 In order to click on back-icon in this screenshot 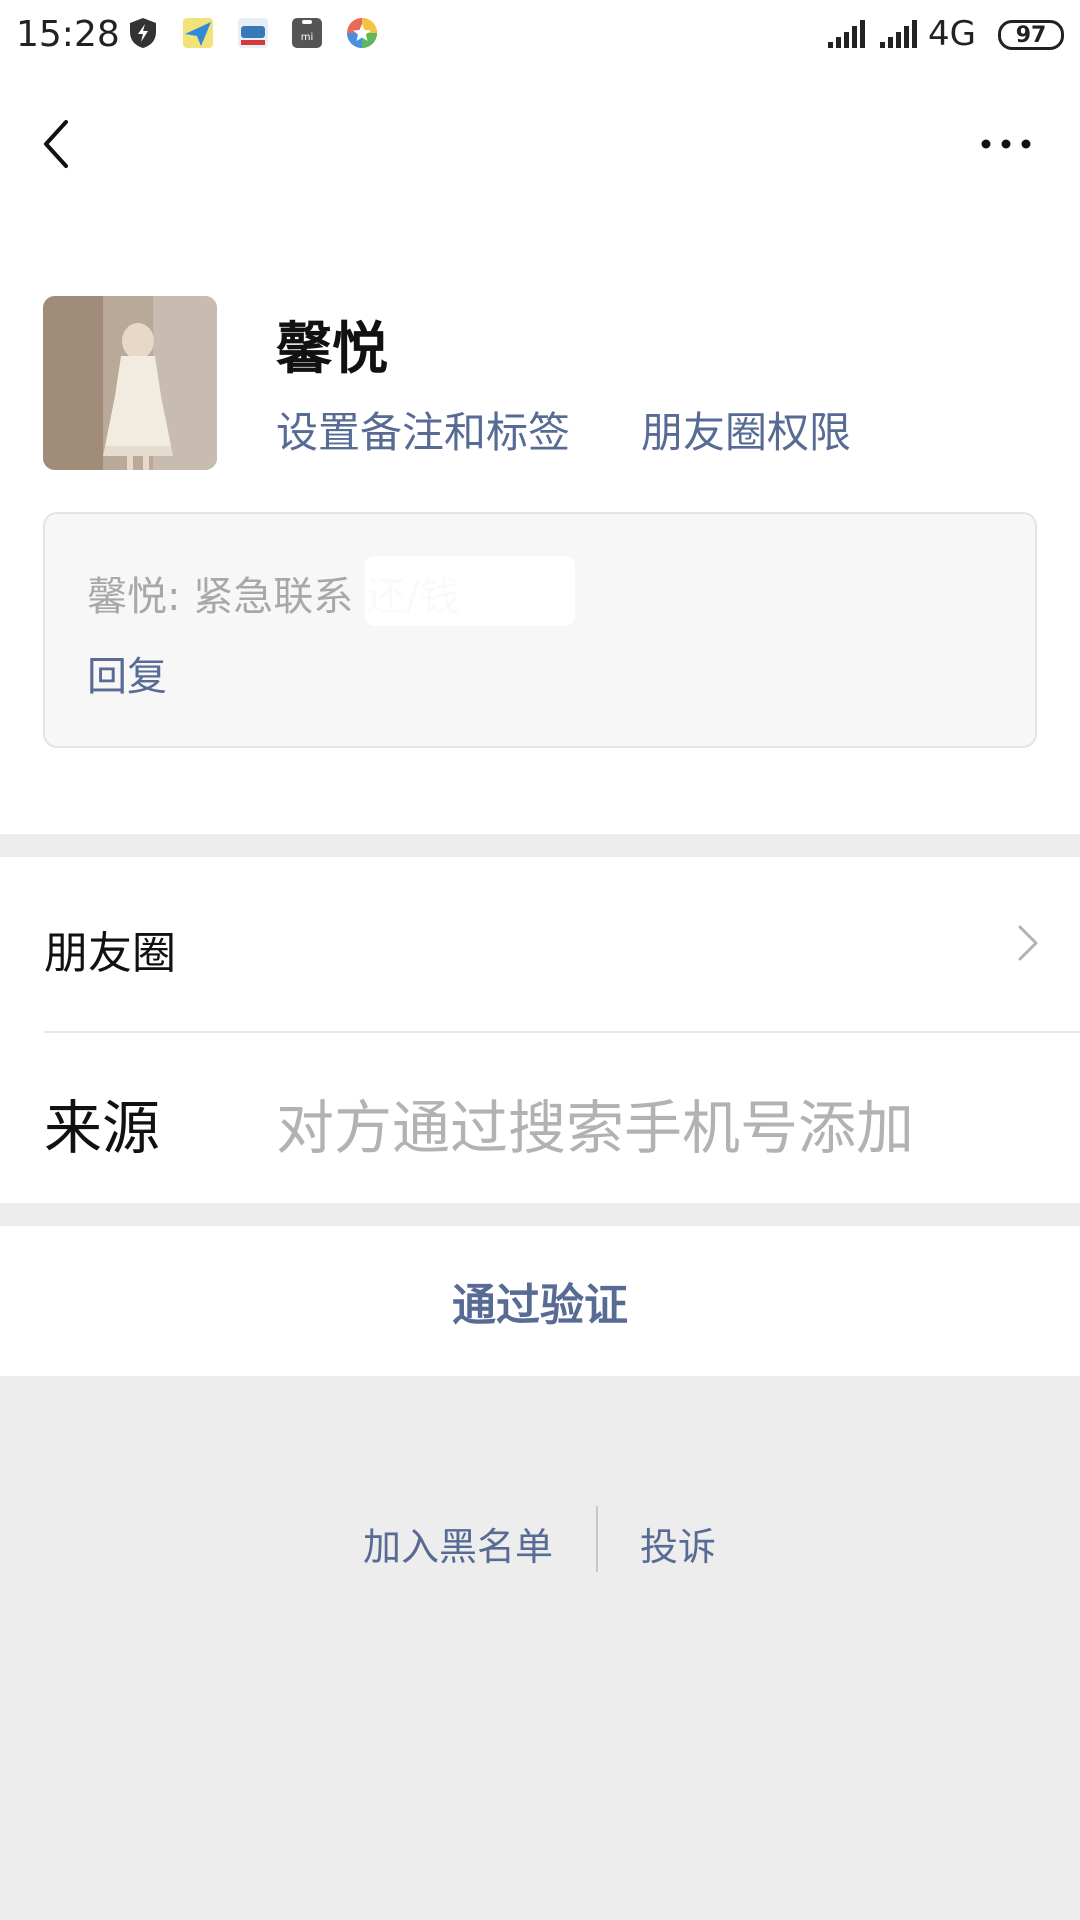, I will do `click(56, 144)`.